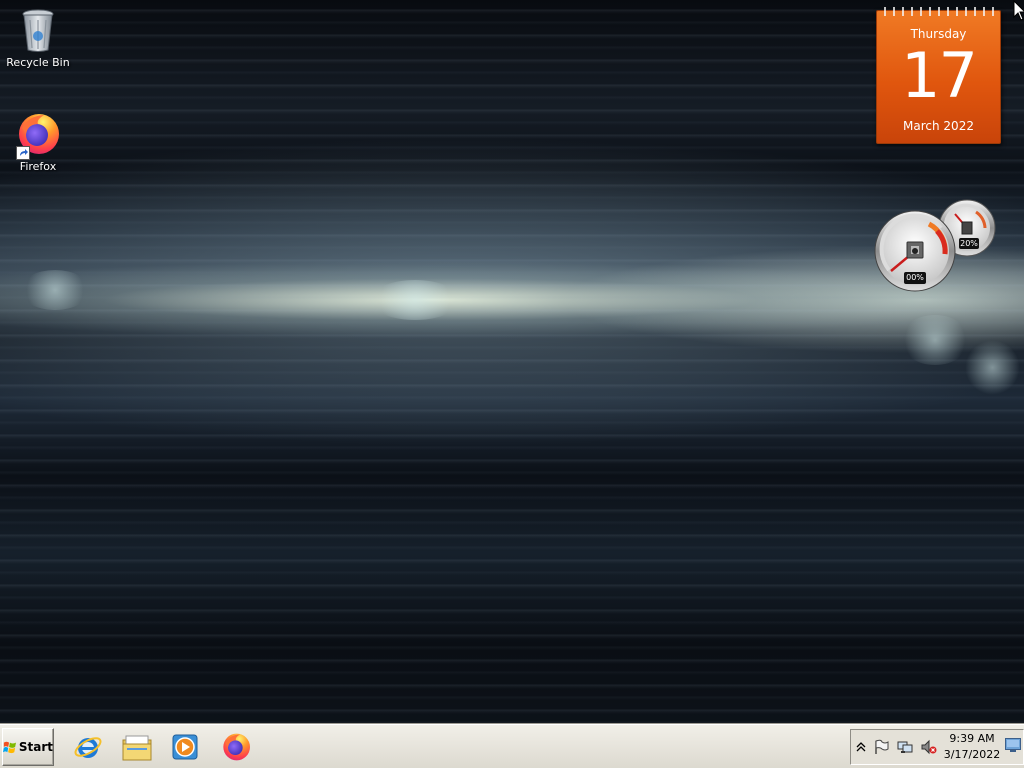 This screenshot has height=768, width=1024. Describe the element at coordinates (935, 245) in the screenshot. I see `meter-dials` at that location.